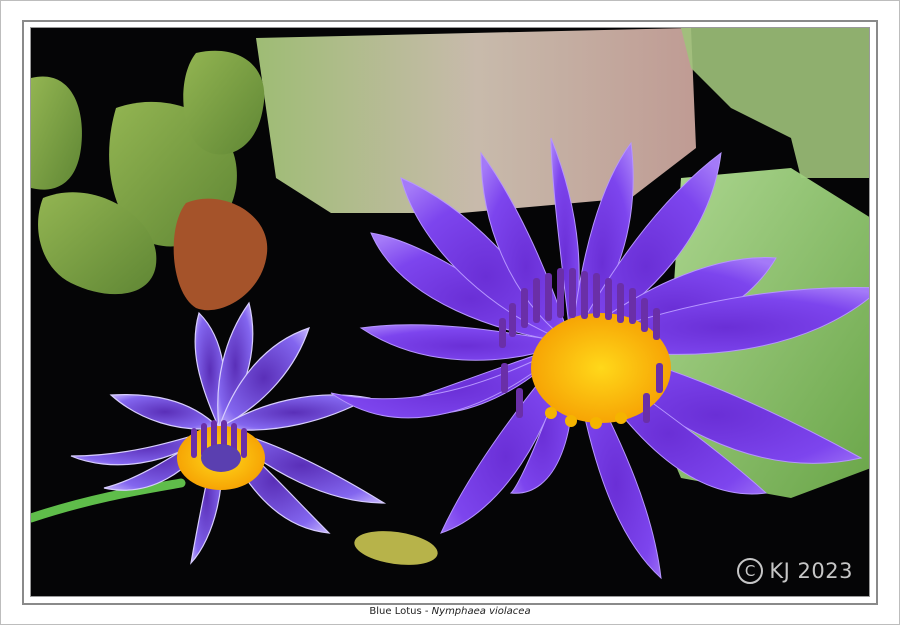 This screenshot has width=900, height=625. Describe the element at coordinates (228, 433) in the screenshot. I see `small-lotus` at that location.